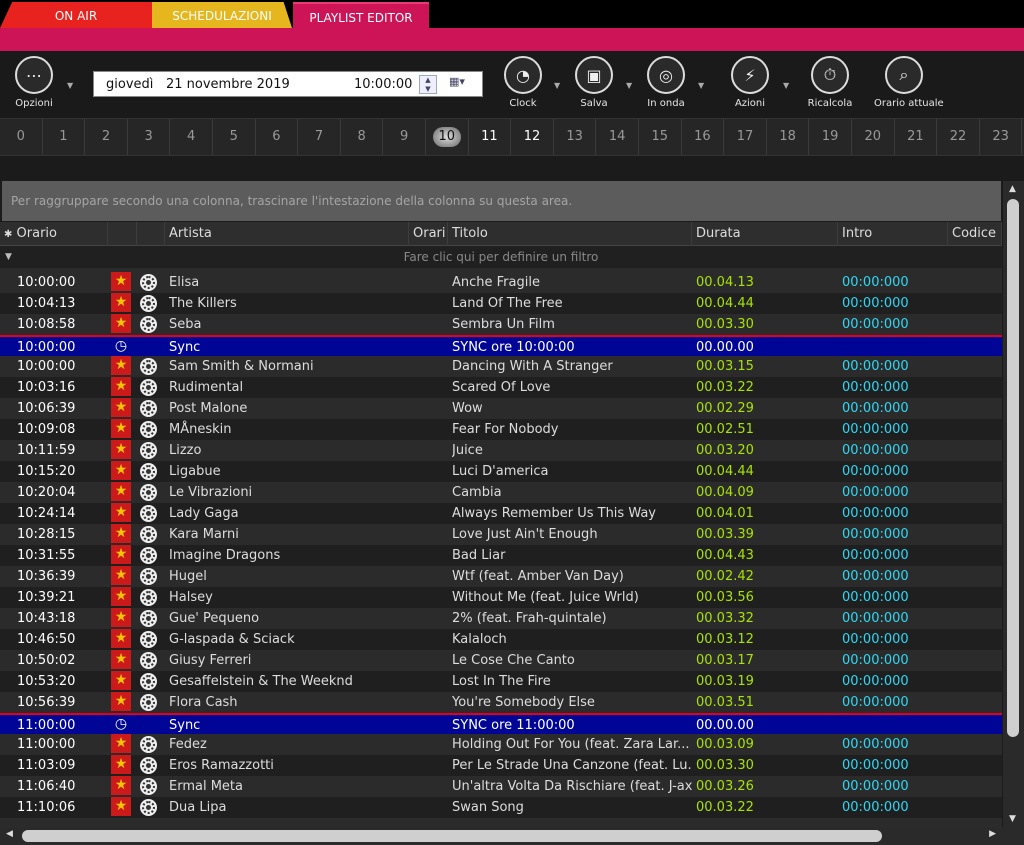 Image resolution: width=1024 pixels, height=845 pixels. Describe the element at coordinates (106, 137) in the screenshot. I see `hour-2: 2` at that location.